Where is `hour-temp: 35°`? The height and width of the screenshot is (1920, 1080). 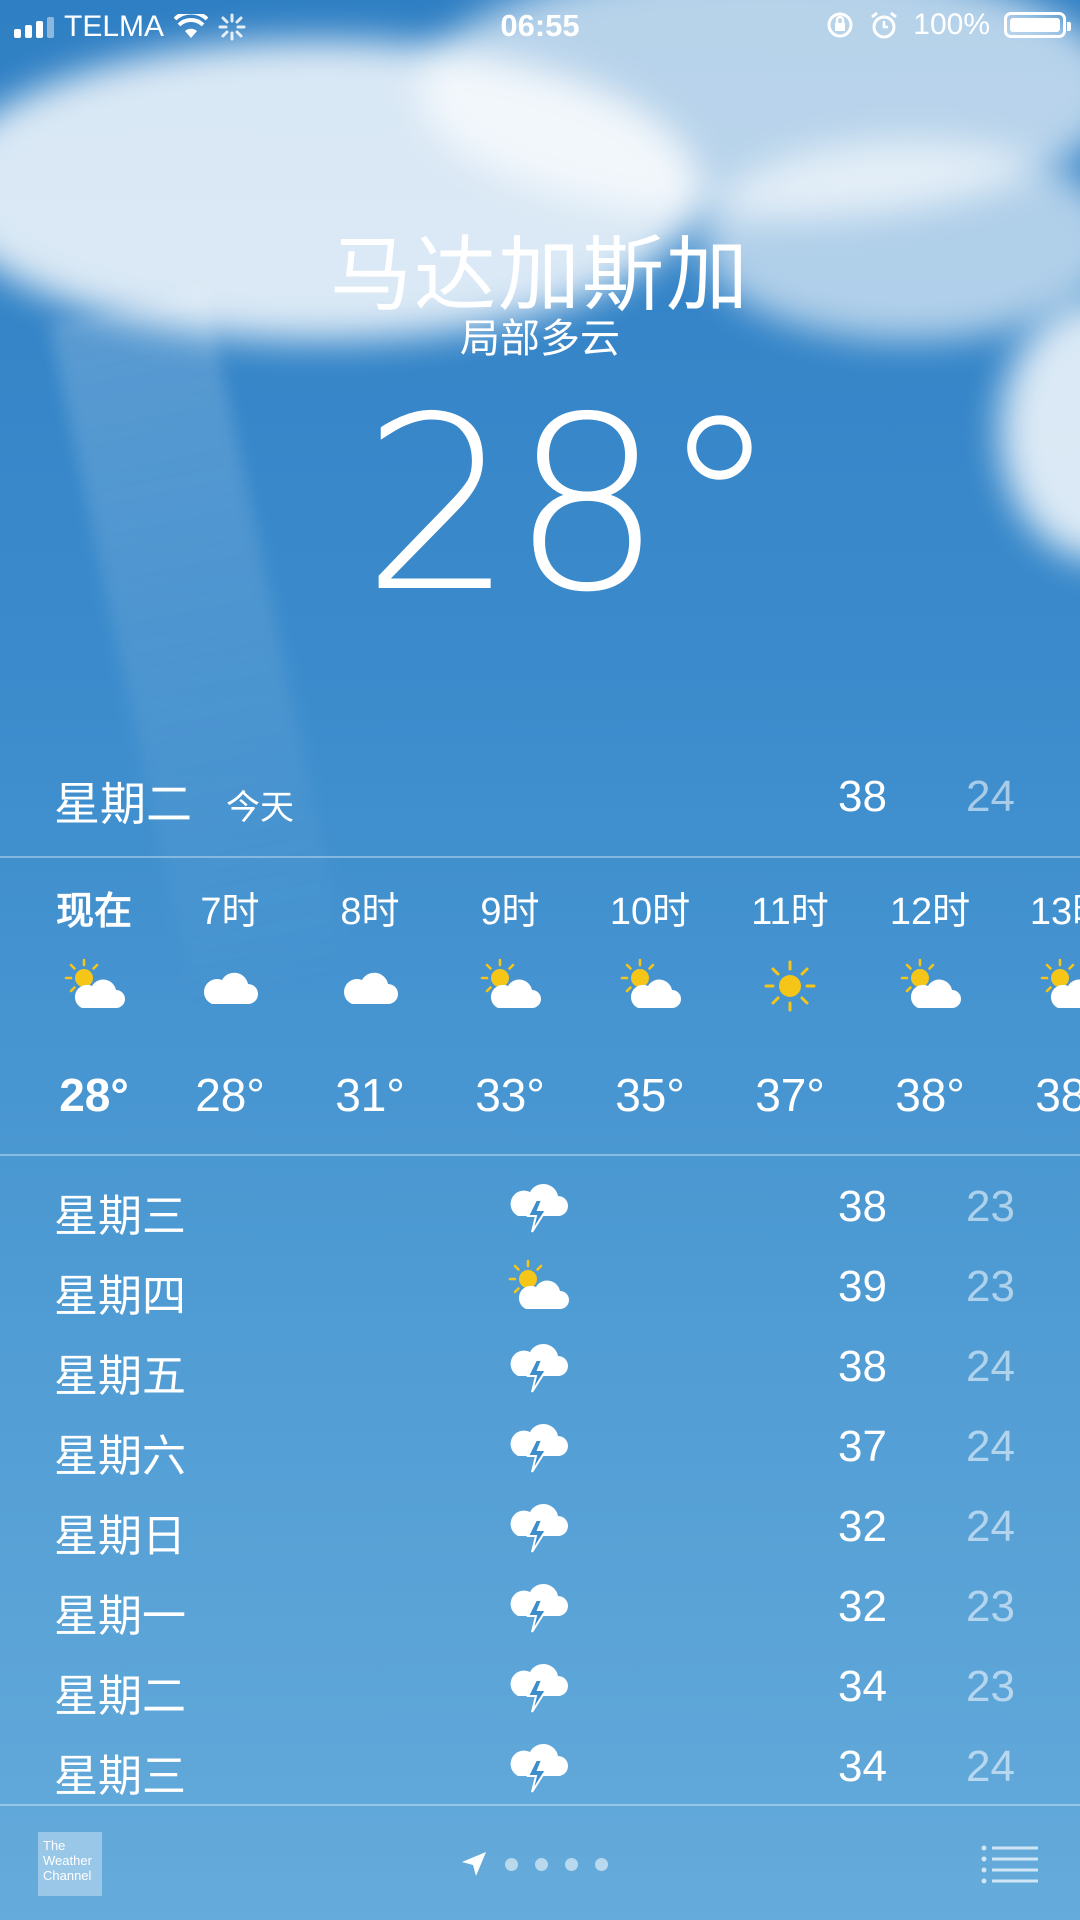
hour-temp: 35° is located at coordinates (650, 1095).